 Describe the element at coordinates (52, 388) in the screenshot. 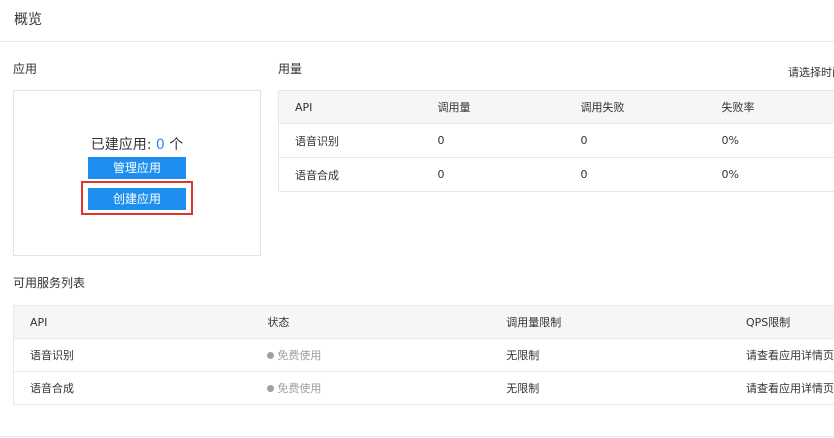

I see `service-api-cell: 语音合成` at that location.